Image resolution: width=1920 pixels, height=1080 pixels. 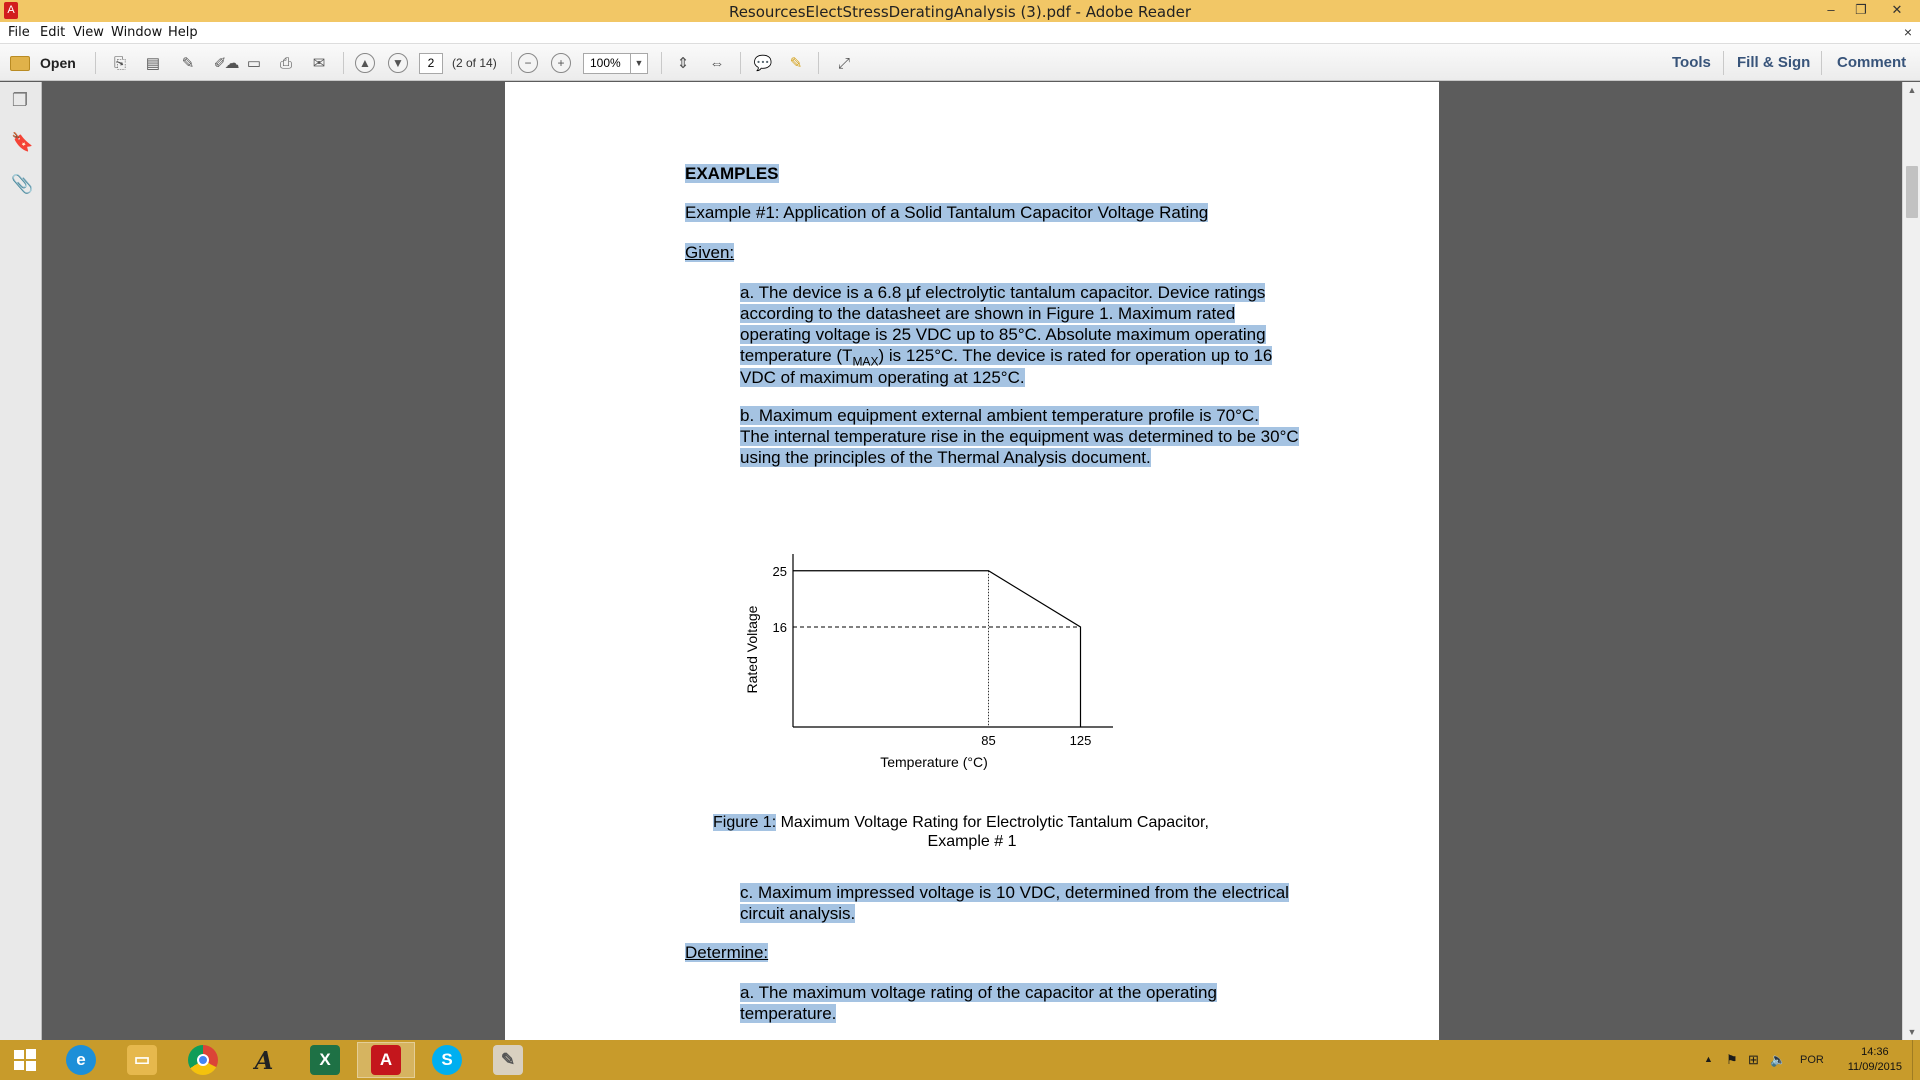 What do you see at coordinates (960, 33) in the screenshot?
I see `menu-bar: File Edit View Window Help ×` at bounding box center [960, 33].